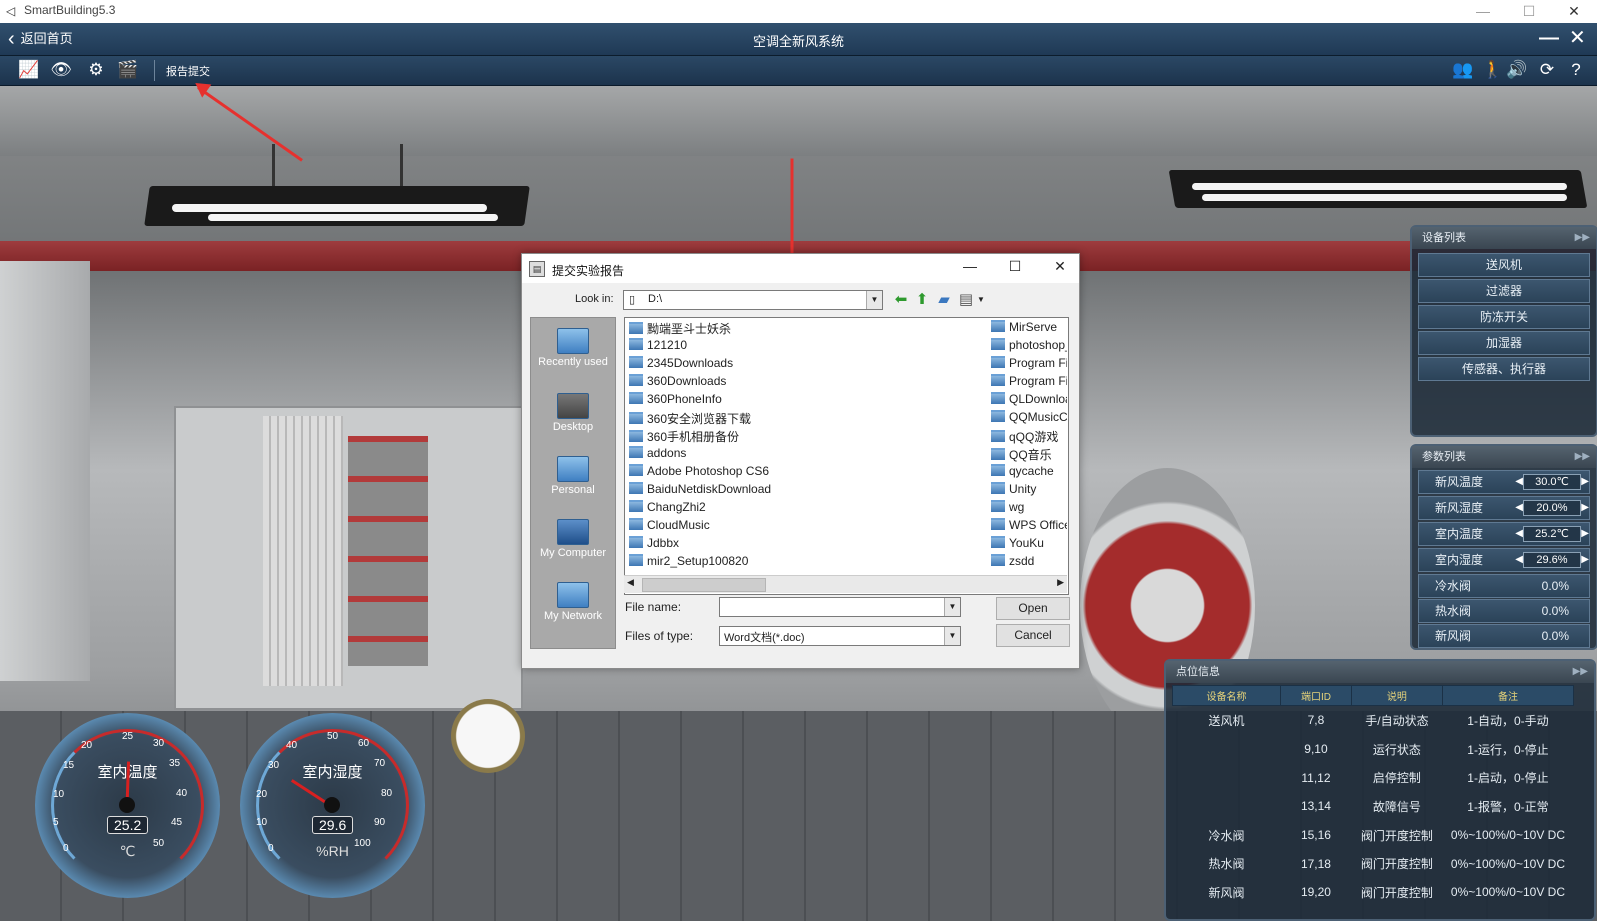 The width and height of the screenshot is (1597, 921). What do you see at coordinates (1547, 70) in the screenshot?
I see `refresh-icon: ⟳` at bounding box center [1547, 70].